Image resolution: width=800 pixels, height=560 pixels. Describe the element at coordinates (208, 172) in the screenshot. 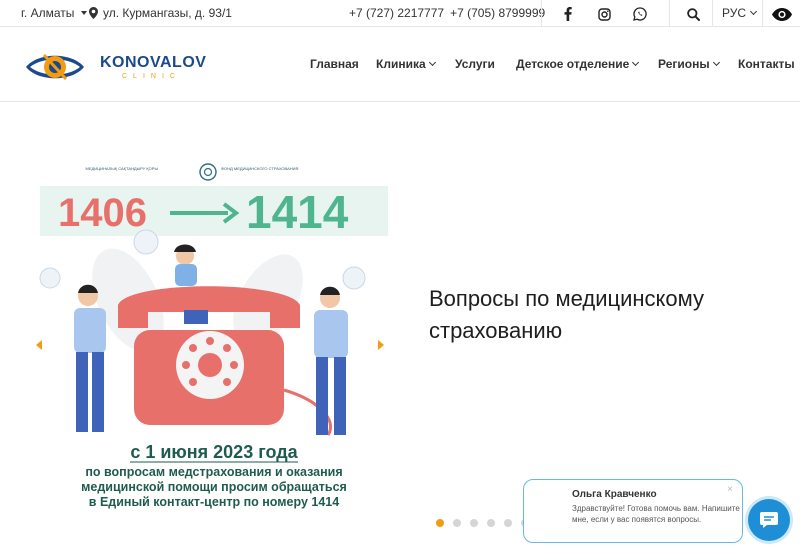

I see `fund-logo-icon` at that location.